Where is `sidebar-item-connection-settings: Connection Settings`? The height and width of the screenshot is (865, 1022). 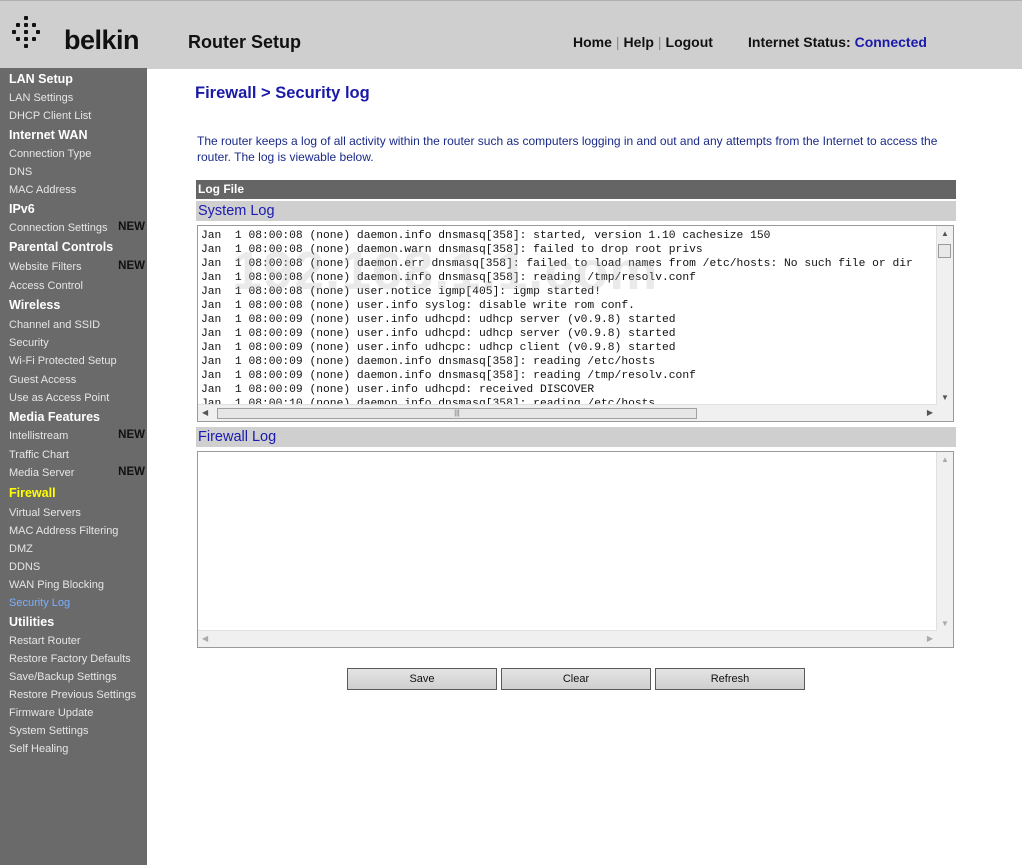 sidebar-item-connection-settings: Connection Settings is located at coordinates (58, 228).